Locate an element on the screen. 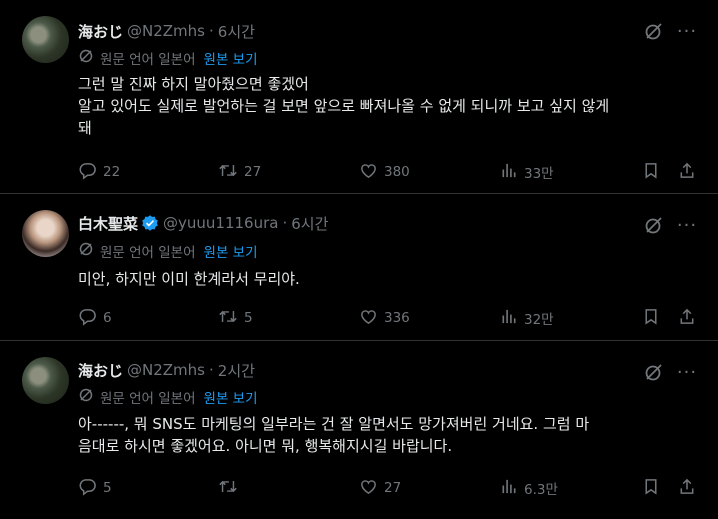  tweet-header: 海おじ @N2Zmhs · 2시간 is located at coordinates (166, 370).